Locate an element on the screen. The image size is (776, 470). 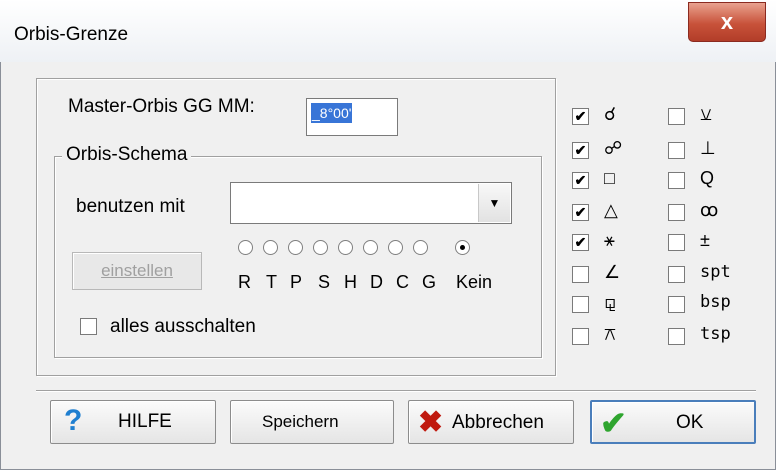
aspects_right-symbol-4: ± is located at coordinates (705, 240).